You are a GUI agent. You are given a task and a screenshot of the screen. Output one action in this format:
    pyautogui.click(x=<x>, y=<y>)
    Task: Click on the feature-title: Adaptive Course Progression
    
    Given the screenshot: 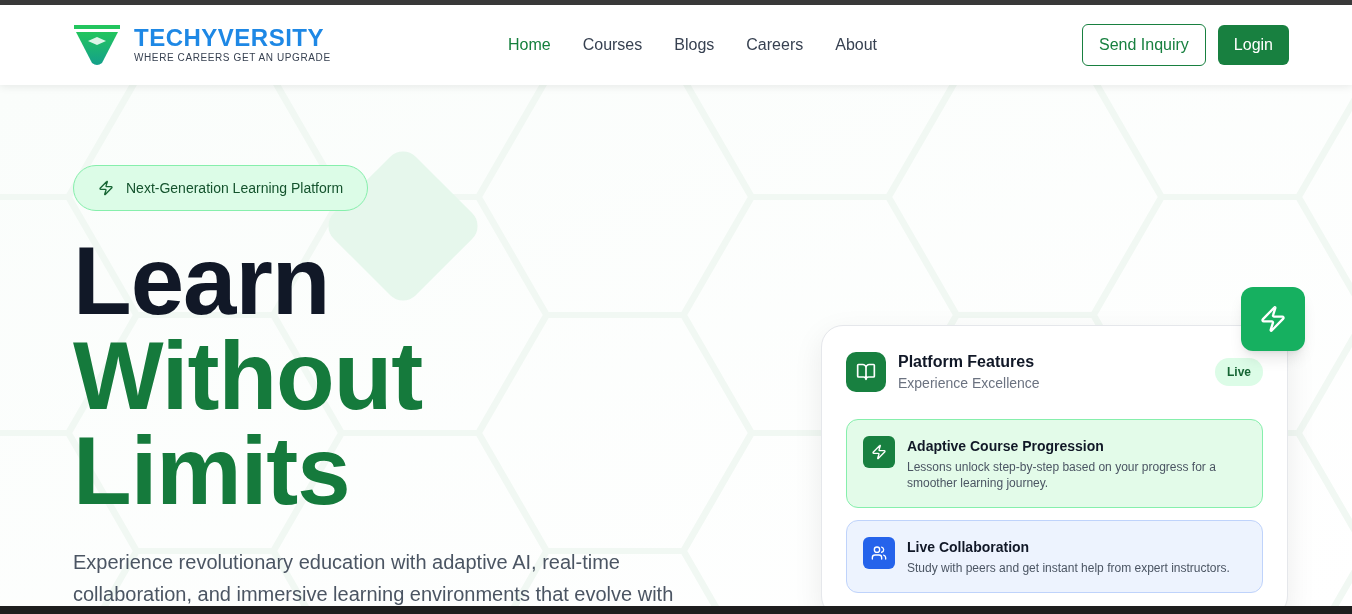 What is the action you would take?
    pyautogui.click(x=1006, y=446)
    